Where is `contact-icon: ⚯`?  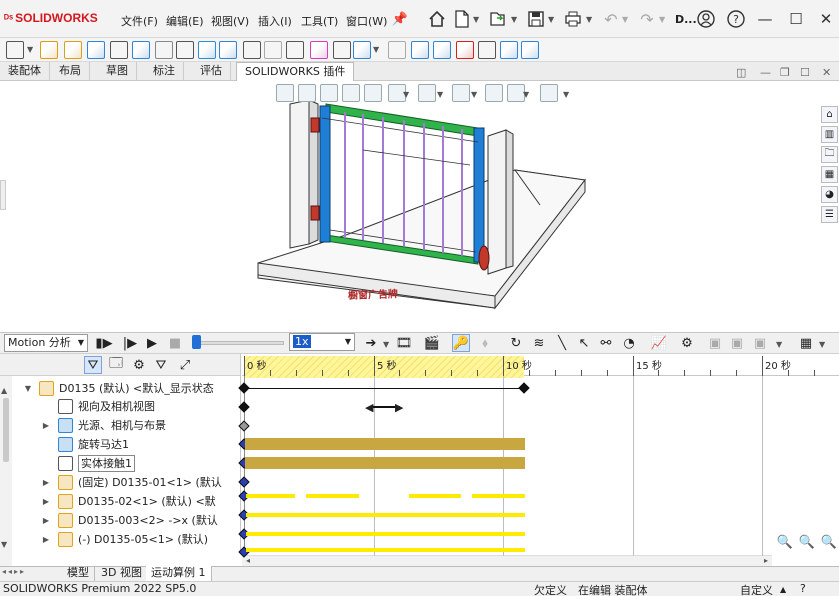 contact-icon: ⚯ is located at coordinates (606, 343).